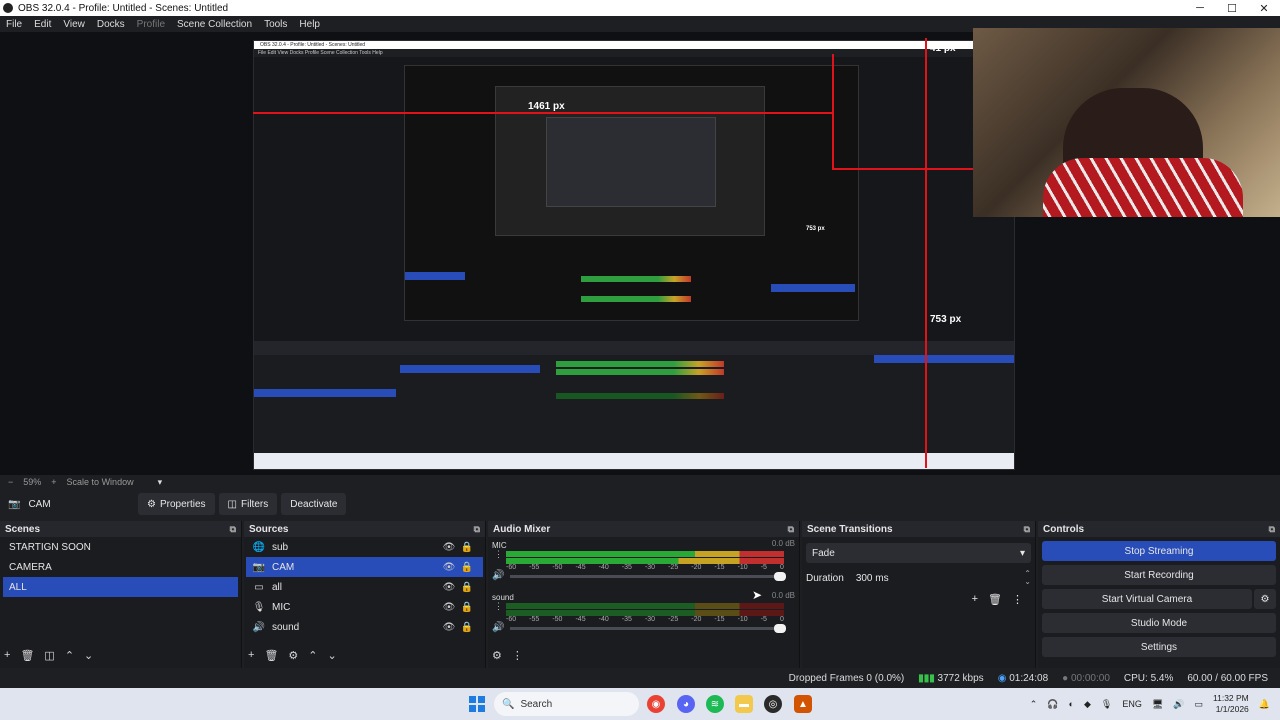 The image size is (1280, 720). Describe the element at coordinates (120, 587) in the screenshot. I see `scene-item-all: ALL` at that location.